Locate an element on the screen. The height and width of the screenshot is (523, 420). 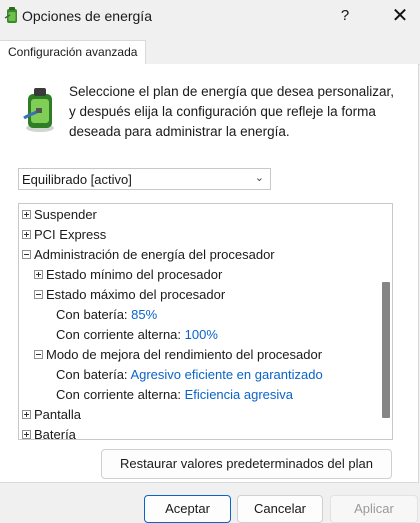
accept-button: Aceptar is located at coordinates (187, 509).